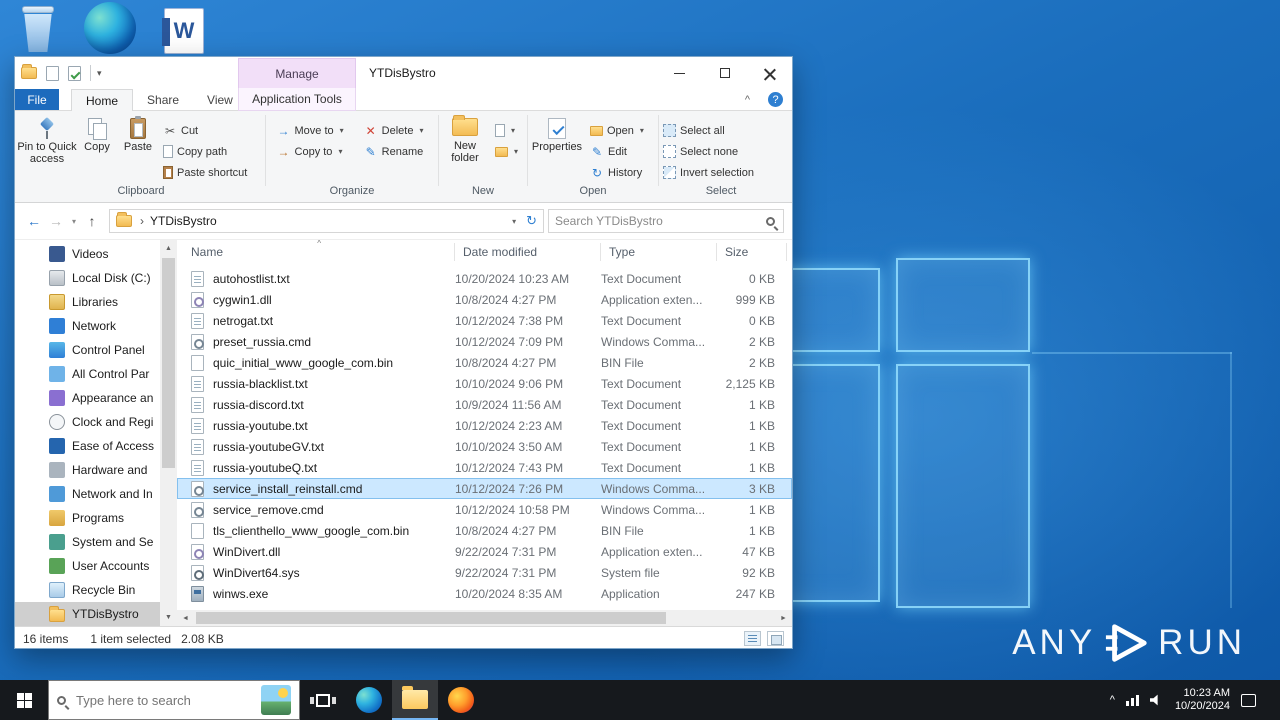  What do you see at coordinates (710, 151) in the screenshot?
I see `select-none-button: Select none` at bounding box center [710, 151].